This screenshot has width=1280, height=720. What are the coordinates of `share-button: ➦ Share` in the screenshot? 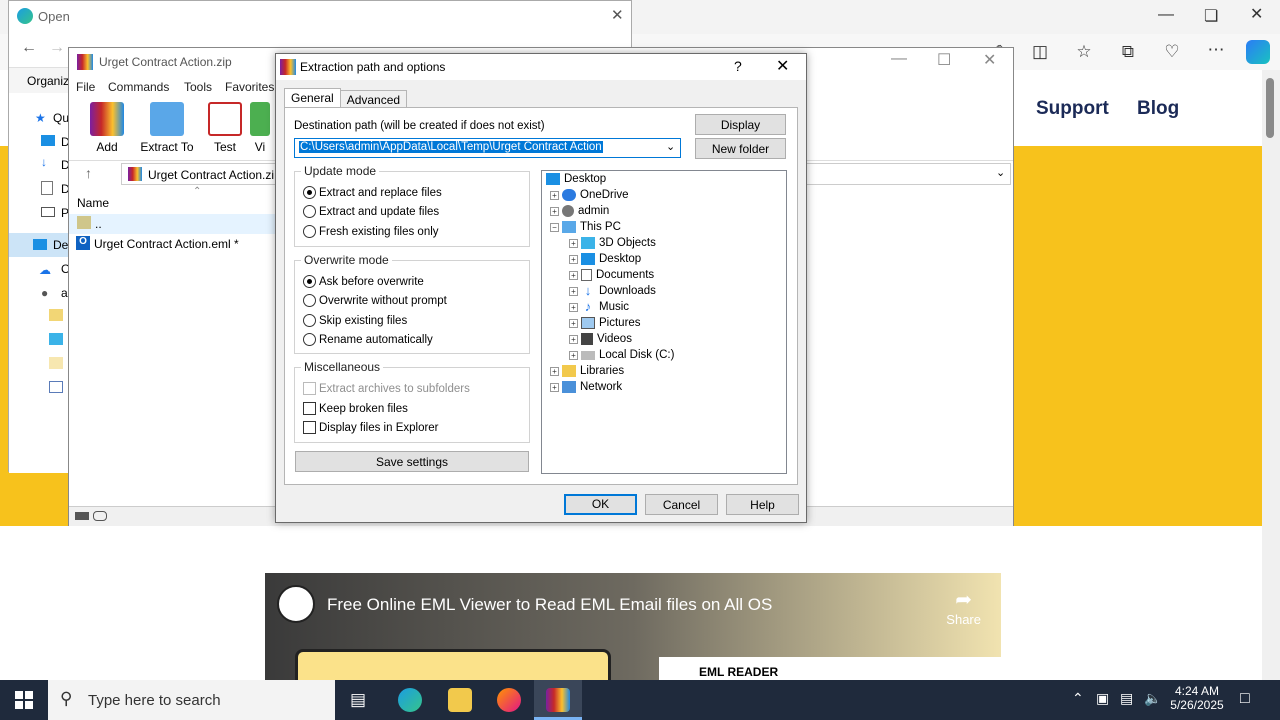 It's located at (963, 607).